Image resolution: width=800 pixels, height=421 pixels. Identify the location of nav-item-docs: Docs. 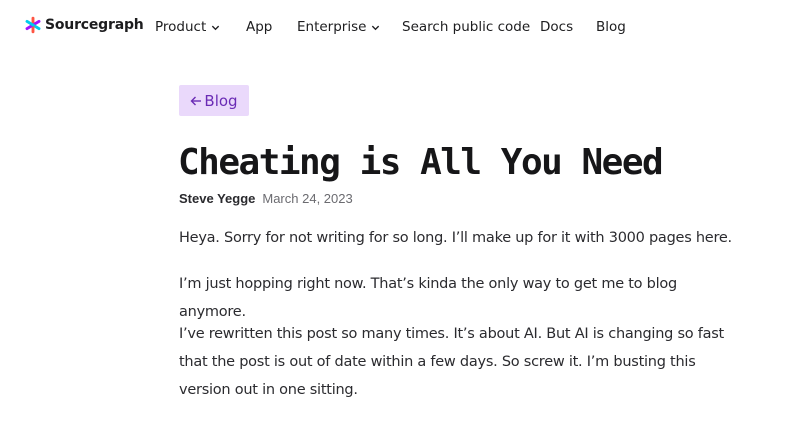
(556, 27).